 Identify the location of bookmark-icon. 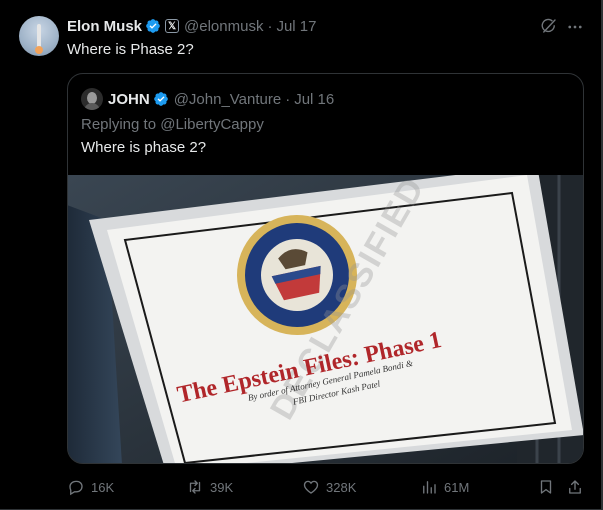
(546, 487).